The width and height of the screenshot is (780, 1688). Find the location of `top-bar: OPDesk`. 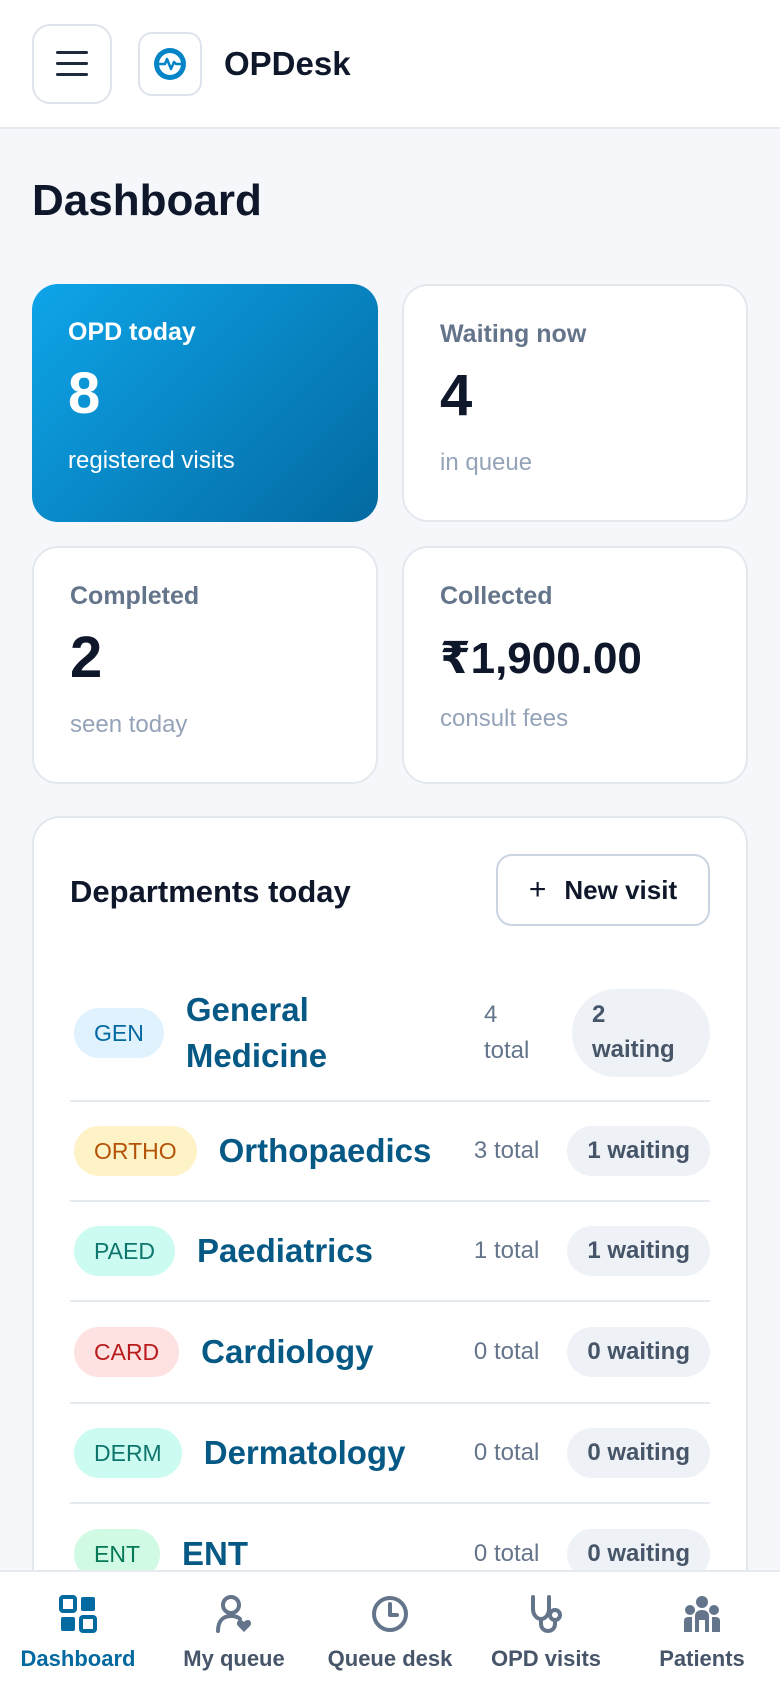

top-bar: OPDesk is located at coordinates (390, 64).